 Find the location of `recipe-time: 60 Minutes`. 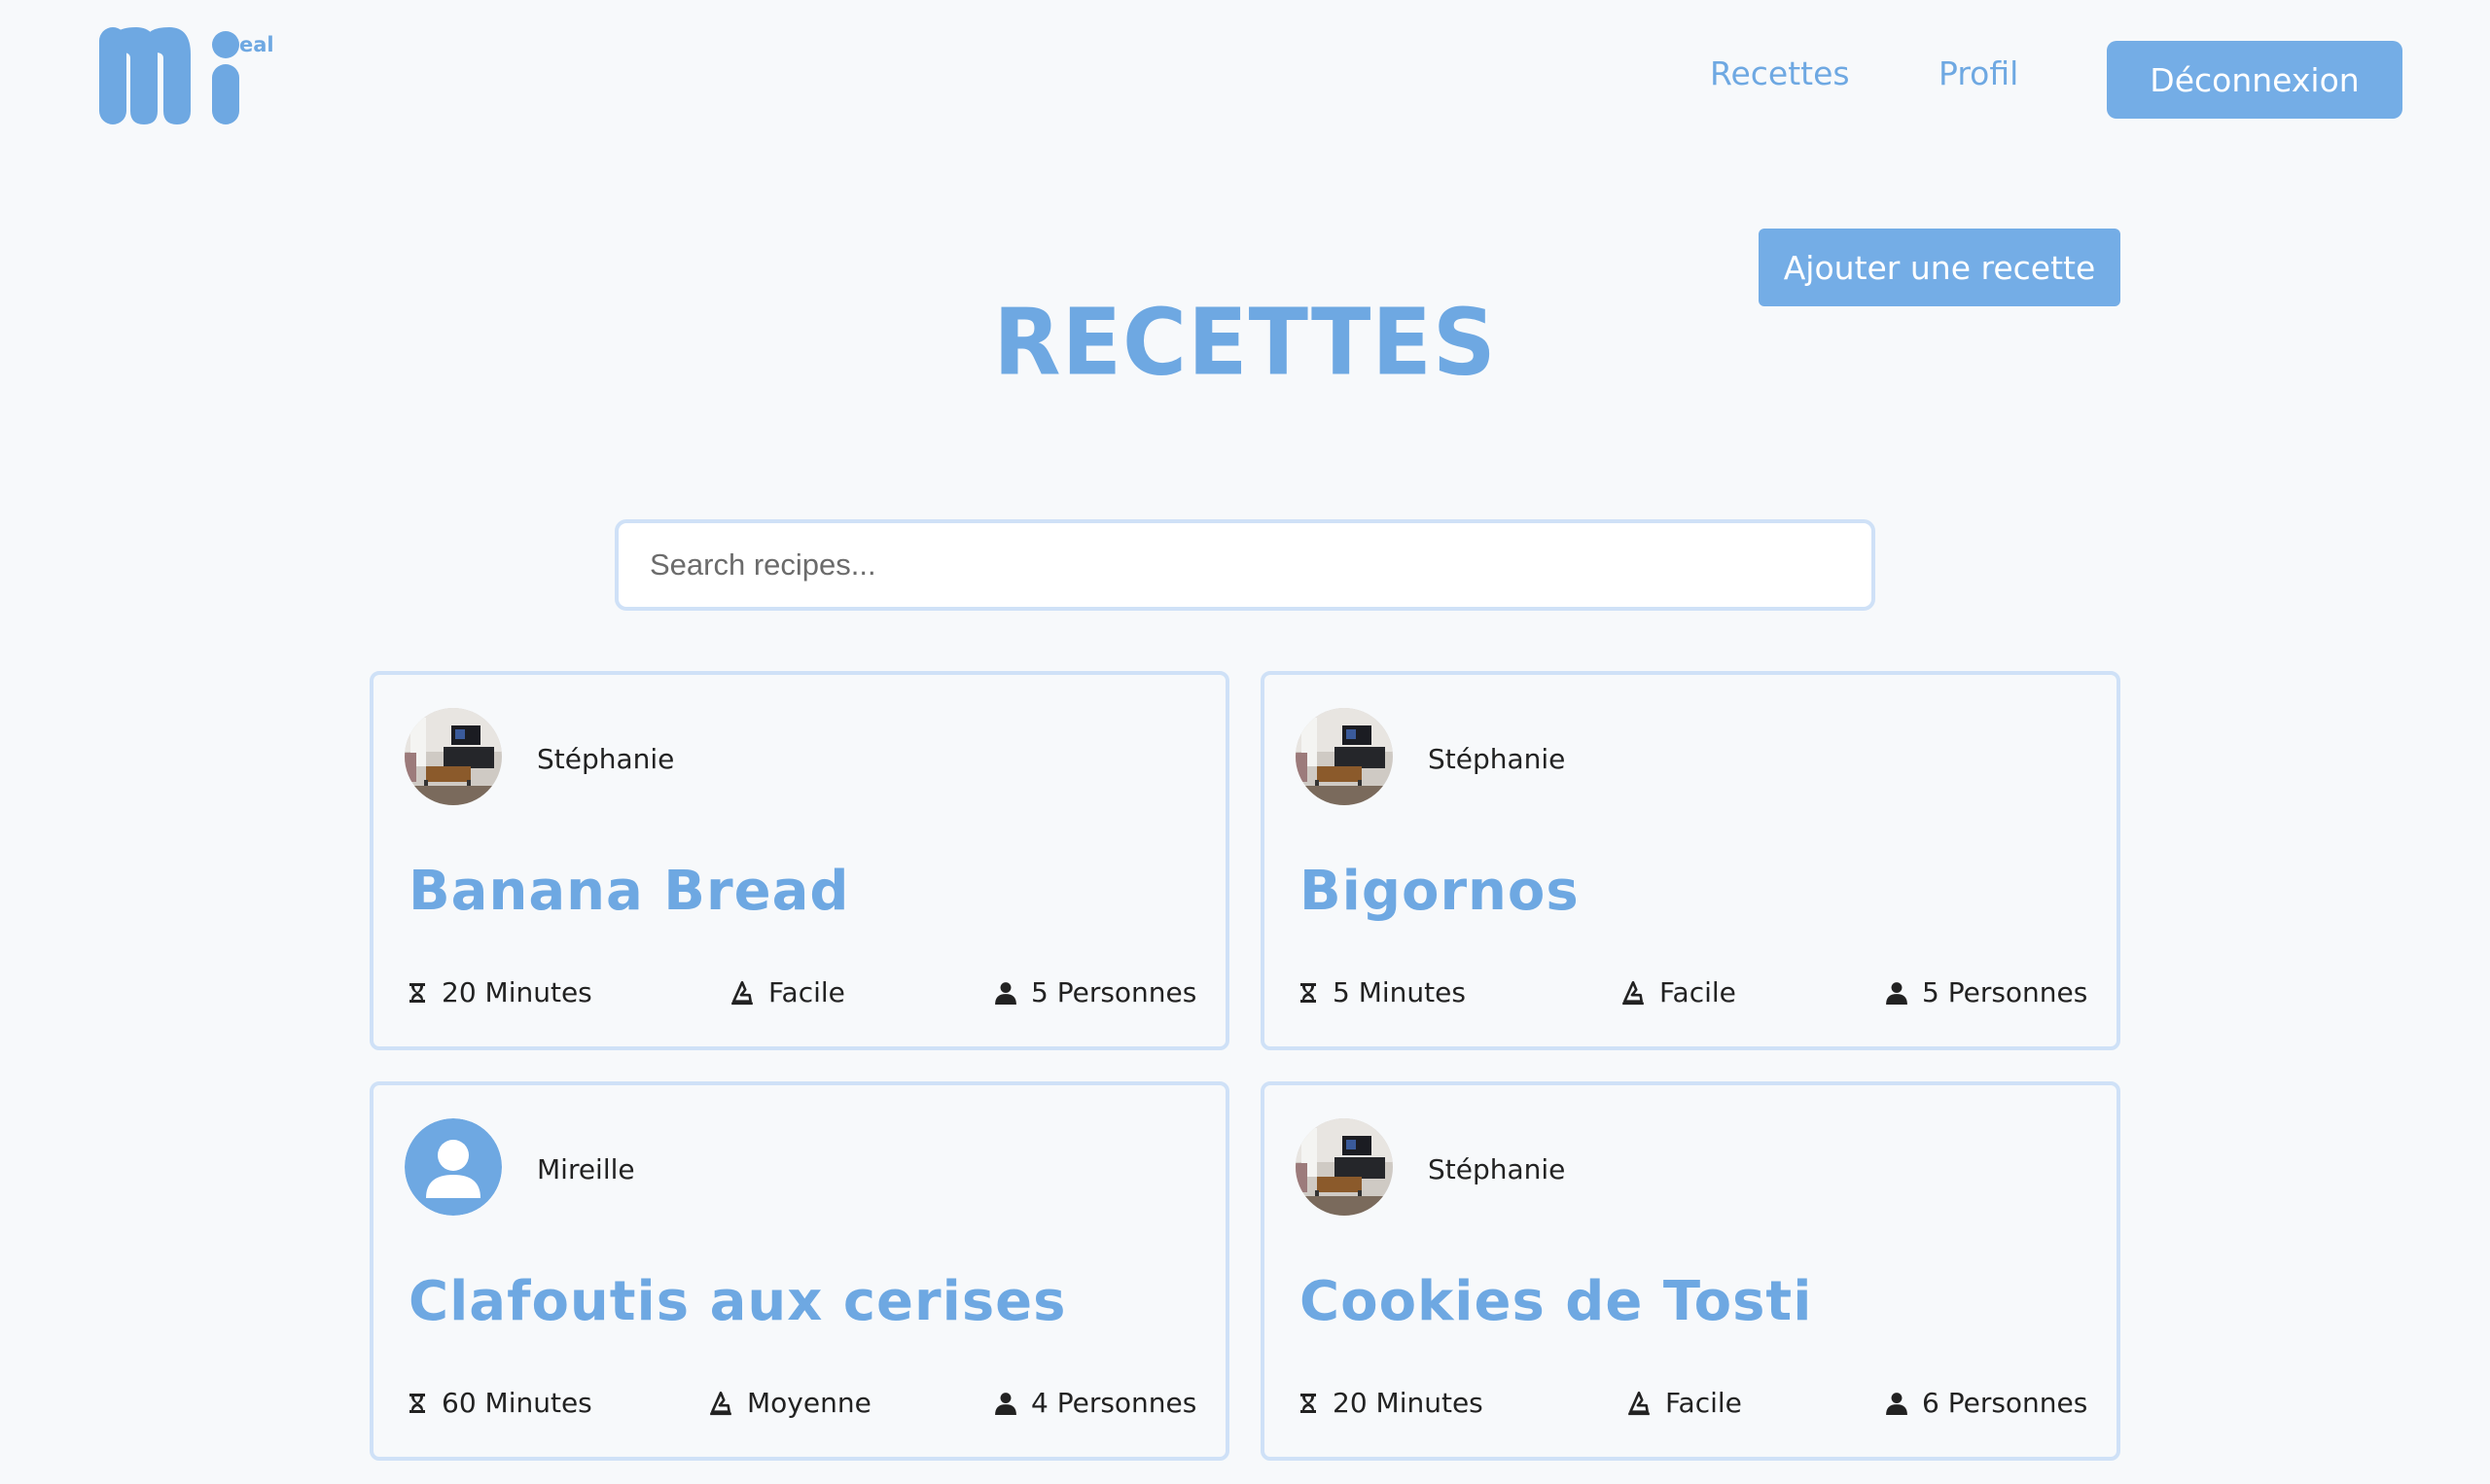

recipe-time: 60 Minutes is located at coordinates (499, 1403).